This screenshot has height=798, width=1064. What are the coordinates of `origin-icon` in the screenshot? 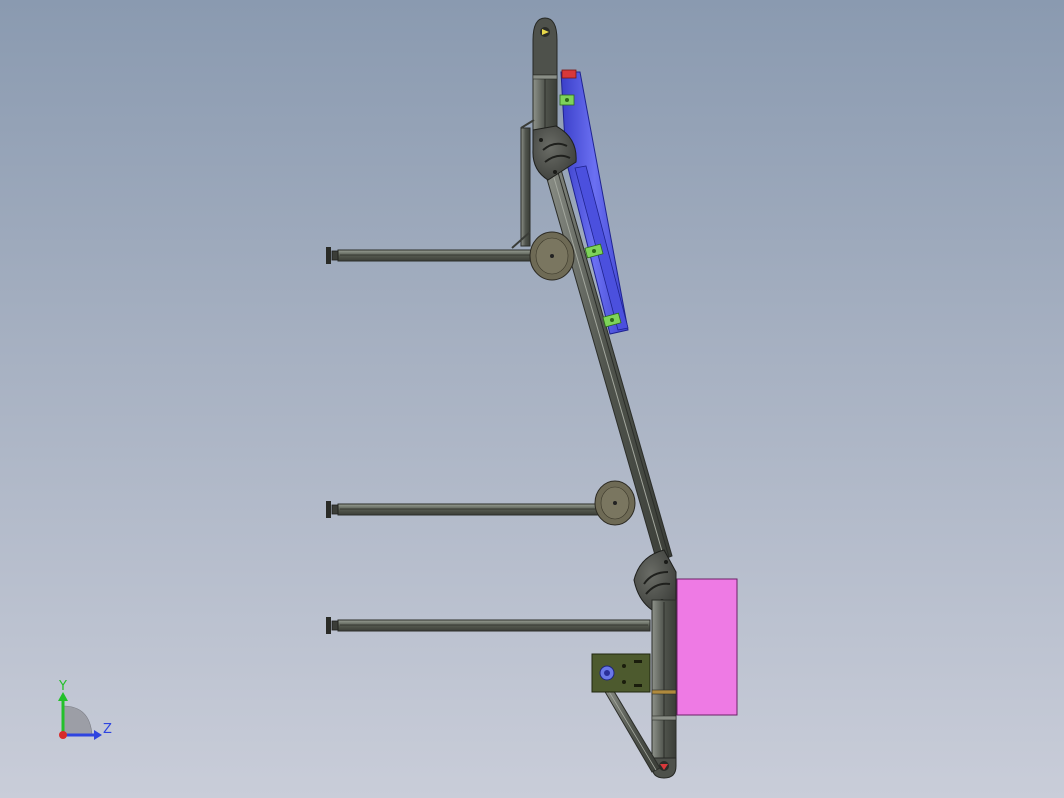 It's located at (63, 735).